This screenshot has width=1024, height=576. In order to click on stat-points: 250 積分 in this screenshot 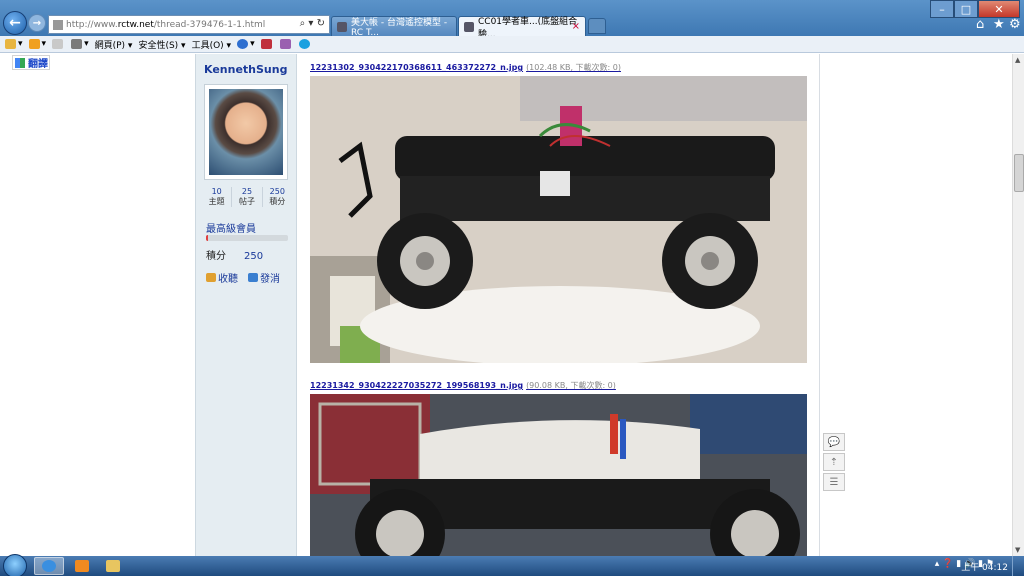, I will do `click(277, 197)`.